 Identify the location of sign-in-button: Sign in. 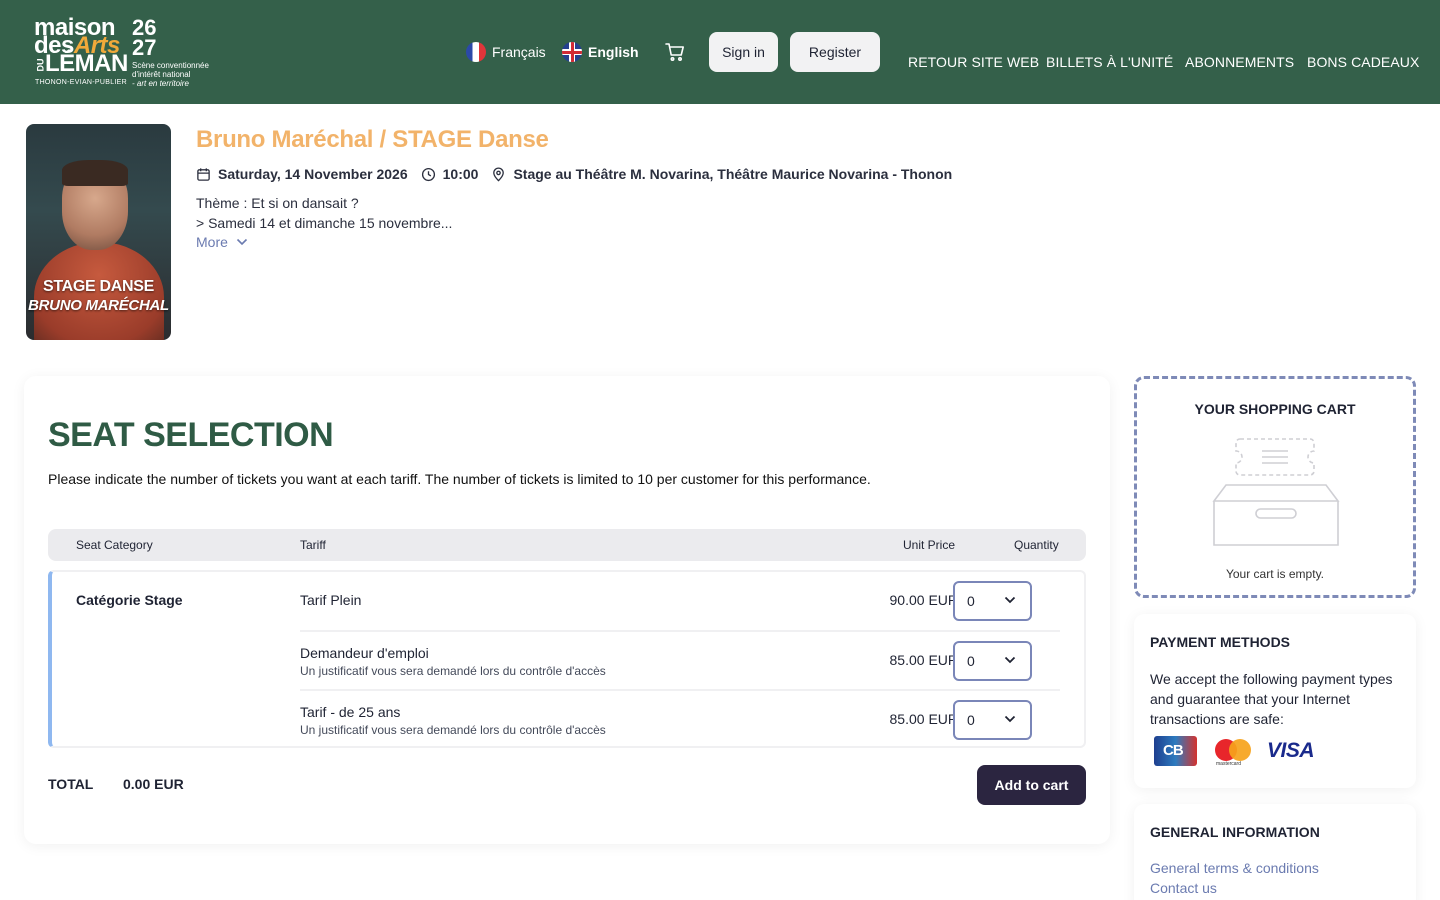
(743, 52).